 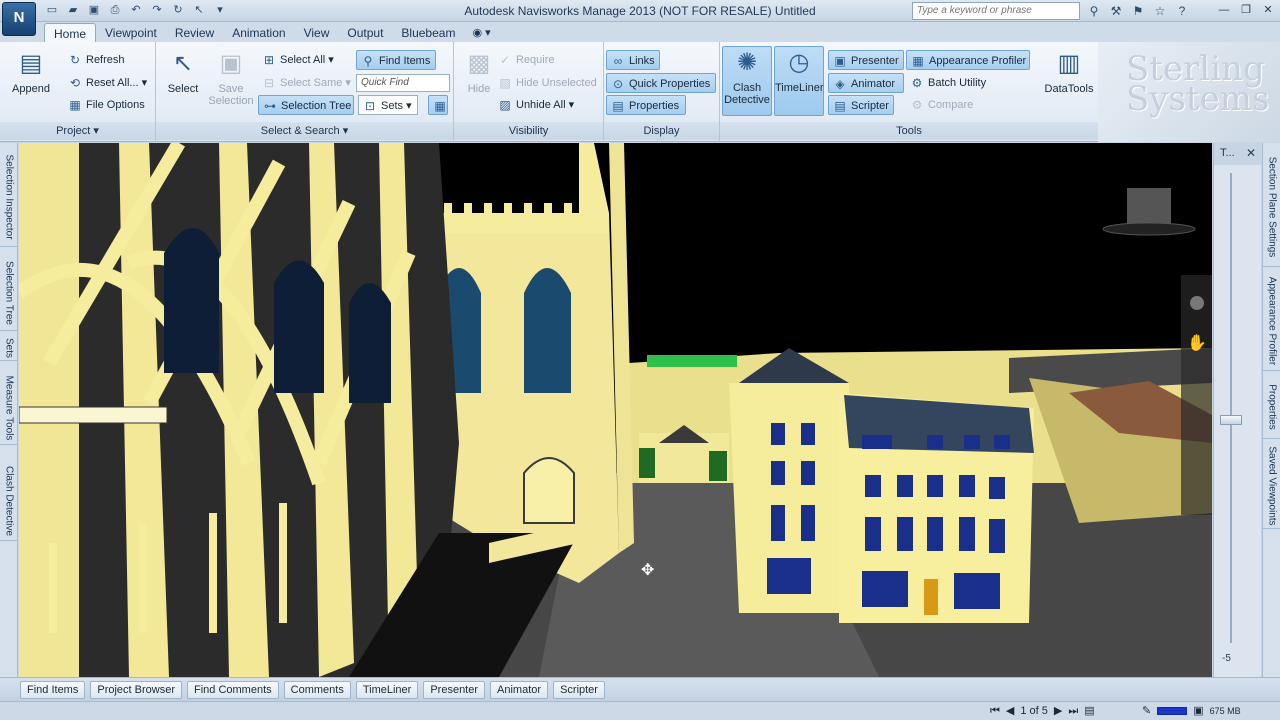 I want to click on timeliner-button: ◷ TimeLiner, so click(x=799, y=81).